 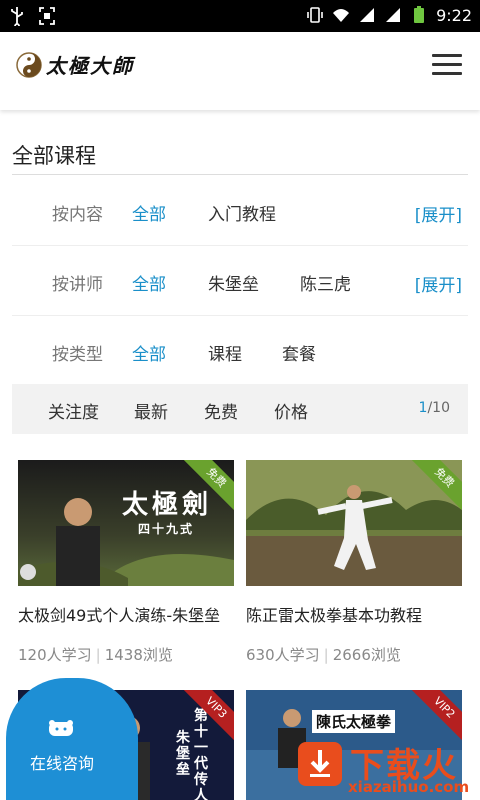 I want to click on status-bar: 9:22, so click(x=240, y=16).